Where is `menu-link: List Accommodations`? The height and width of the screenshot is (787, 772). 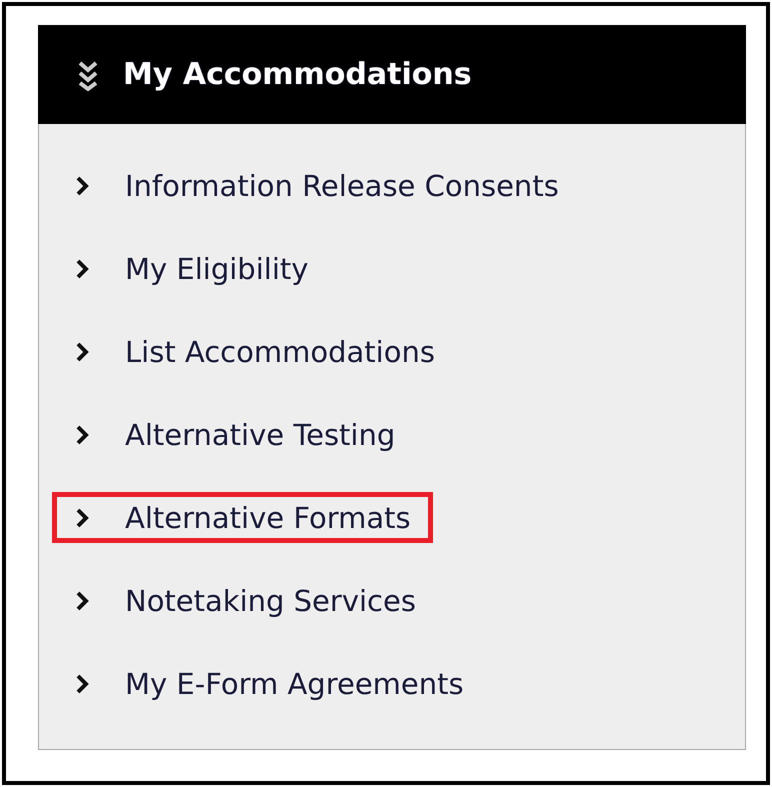
menu-link: List Accommodations is located at coordinates (254, 351).